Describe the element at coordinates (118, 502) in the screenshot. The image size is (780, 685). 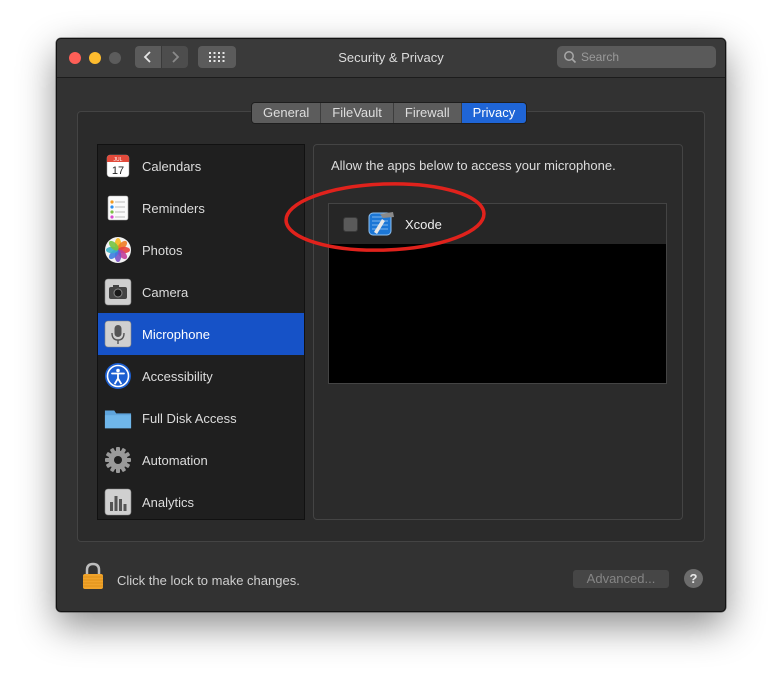
I see `analytics-icon` at that location.